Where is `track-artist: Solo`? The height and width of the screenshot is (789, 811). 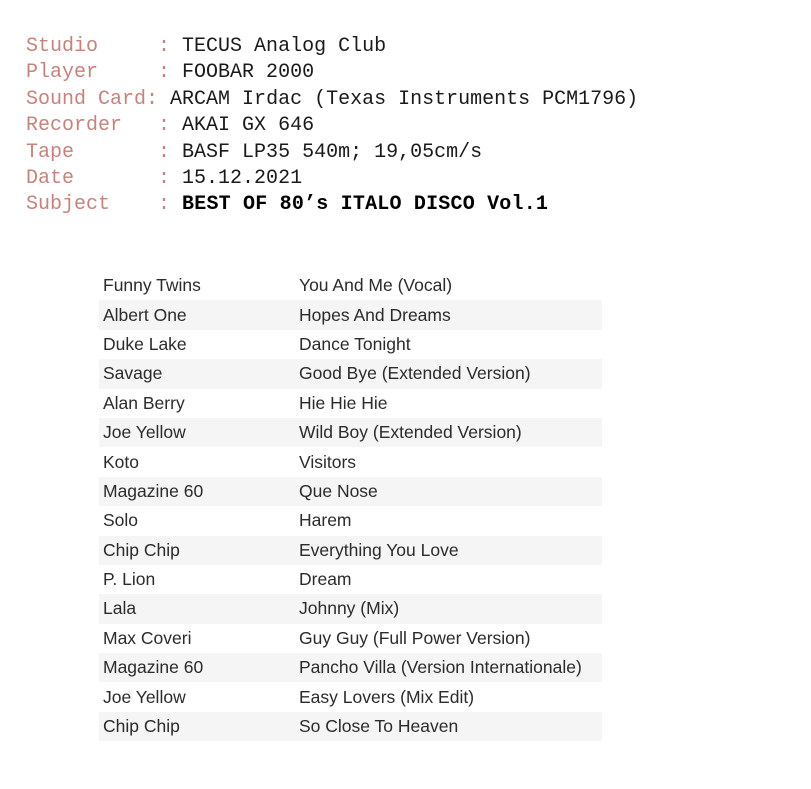 track-artist: Solo is located at coordinates (121, 520).